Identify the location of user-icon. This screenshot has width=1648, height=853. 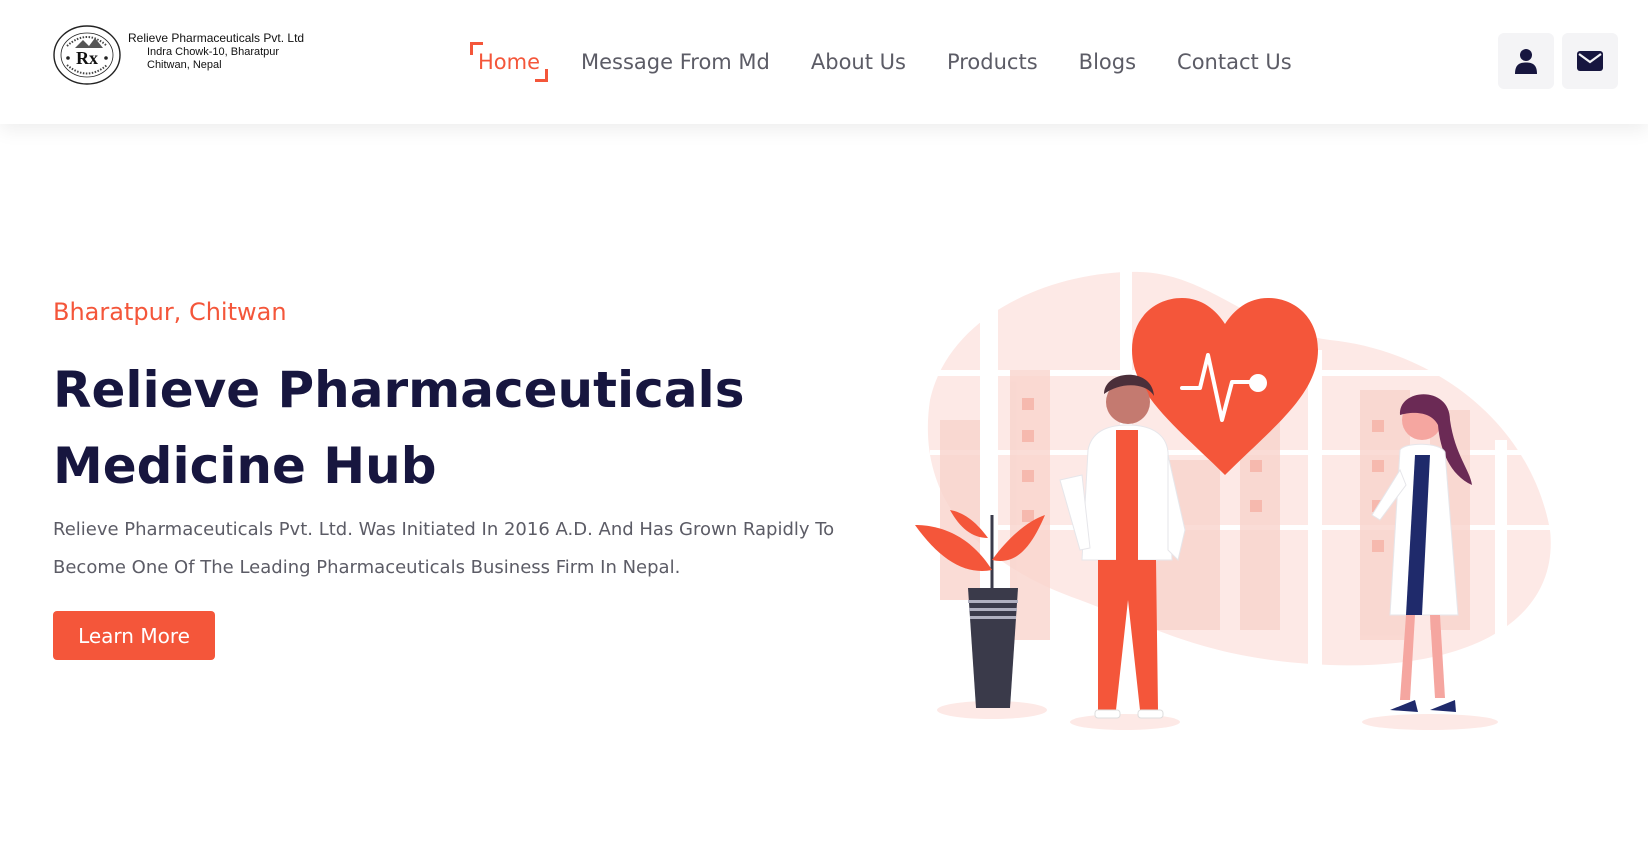
(1526, 61).